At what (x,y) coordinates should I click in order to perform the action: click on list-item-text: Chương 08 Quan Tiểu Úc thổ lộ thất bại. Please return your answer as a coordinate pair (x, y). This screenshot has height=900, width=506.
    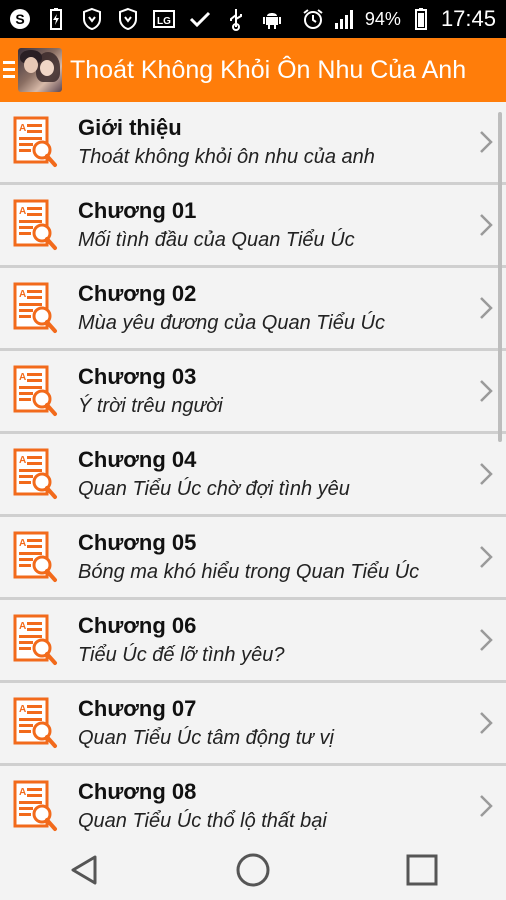
    Looking at the image, I should click on (277, 806).